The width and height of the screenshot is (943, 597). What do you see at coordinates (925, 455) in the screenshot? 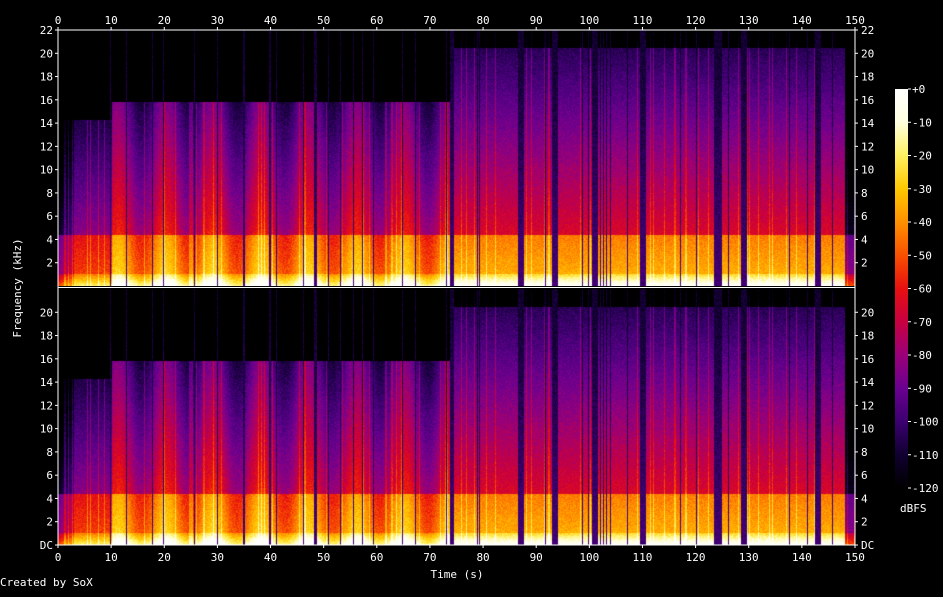
I see `colorbar-tick-label: -110` at bounding box center [925, 455].